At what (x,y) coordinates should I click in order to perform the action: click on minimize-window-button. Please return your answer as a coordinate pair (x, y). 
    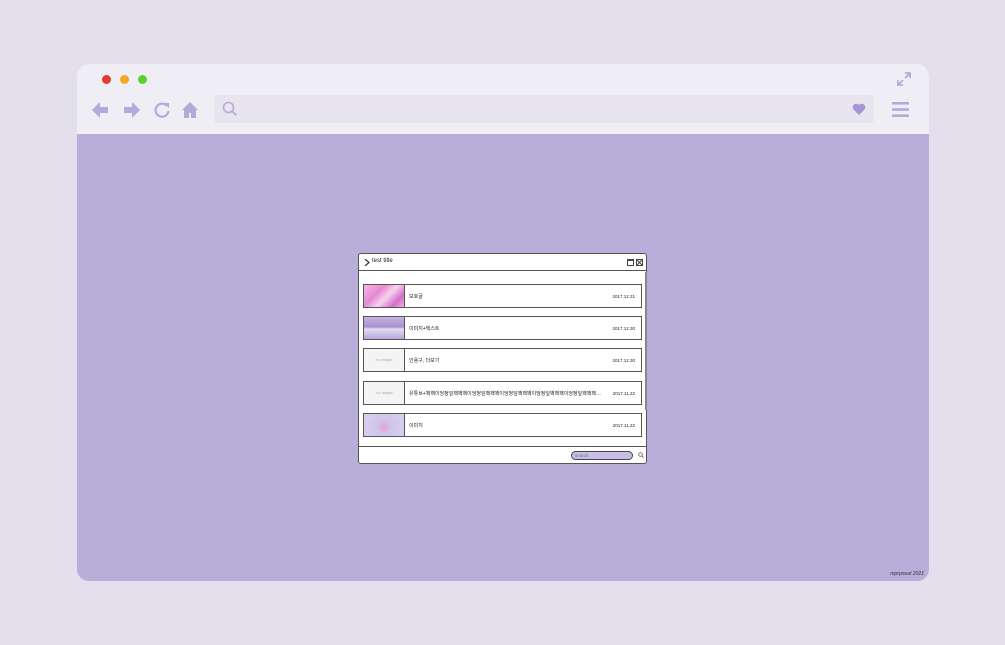
    Looking at the image, I should click on (124, 79).